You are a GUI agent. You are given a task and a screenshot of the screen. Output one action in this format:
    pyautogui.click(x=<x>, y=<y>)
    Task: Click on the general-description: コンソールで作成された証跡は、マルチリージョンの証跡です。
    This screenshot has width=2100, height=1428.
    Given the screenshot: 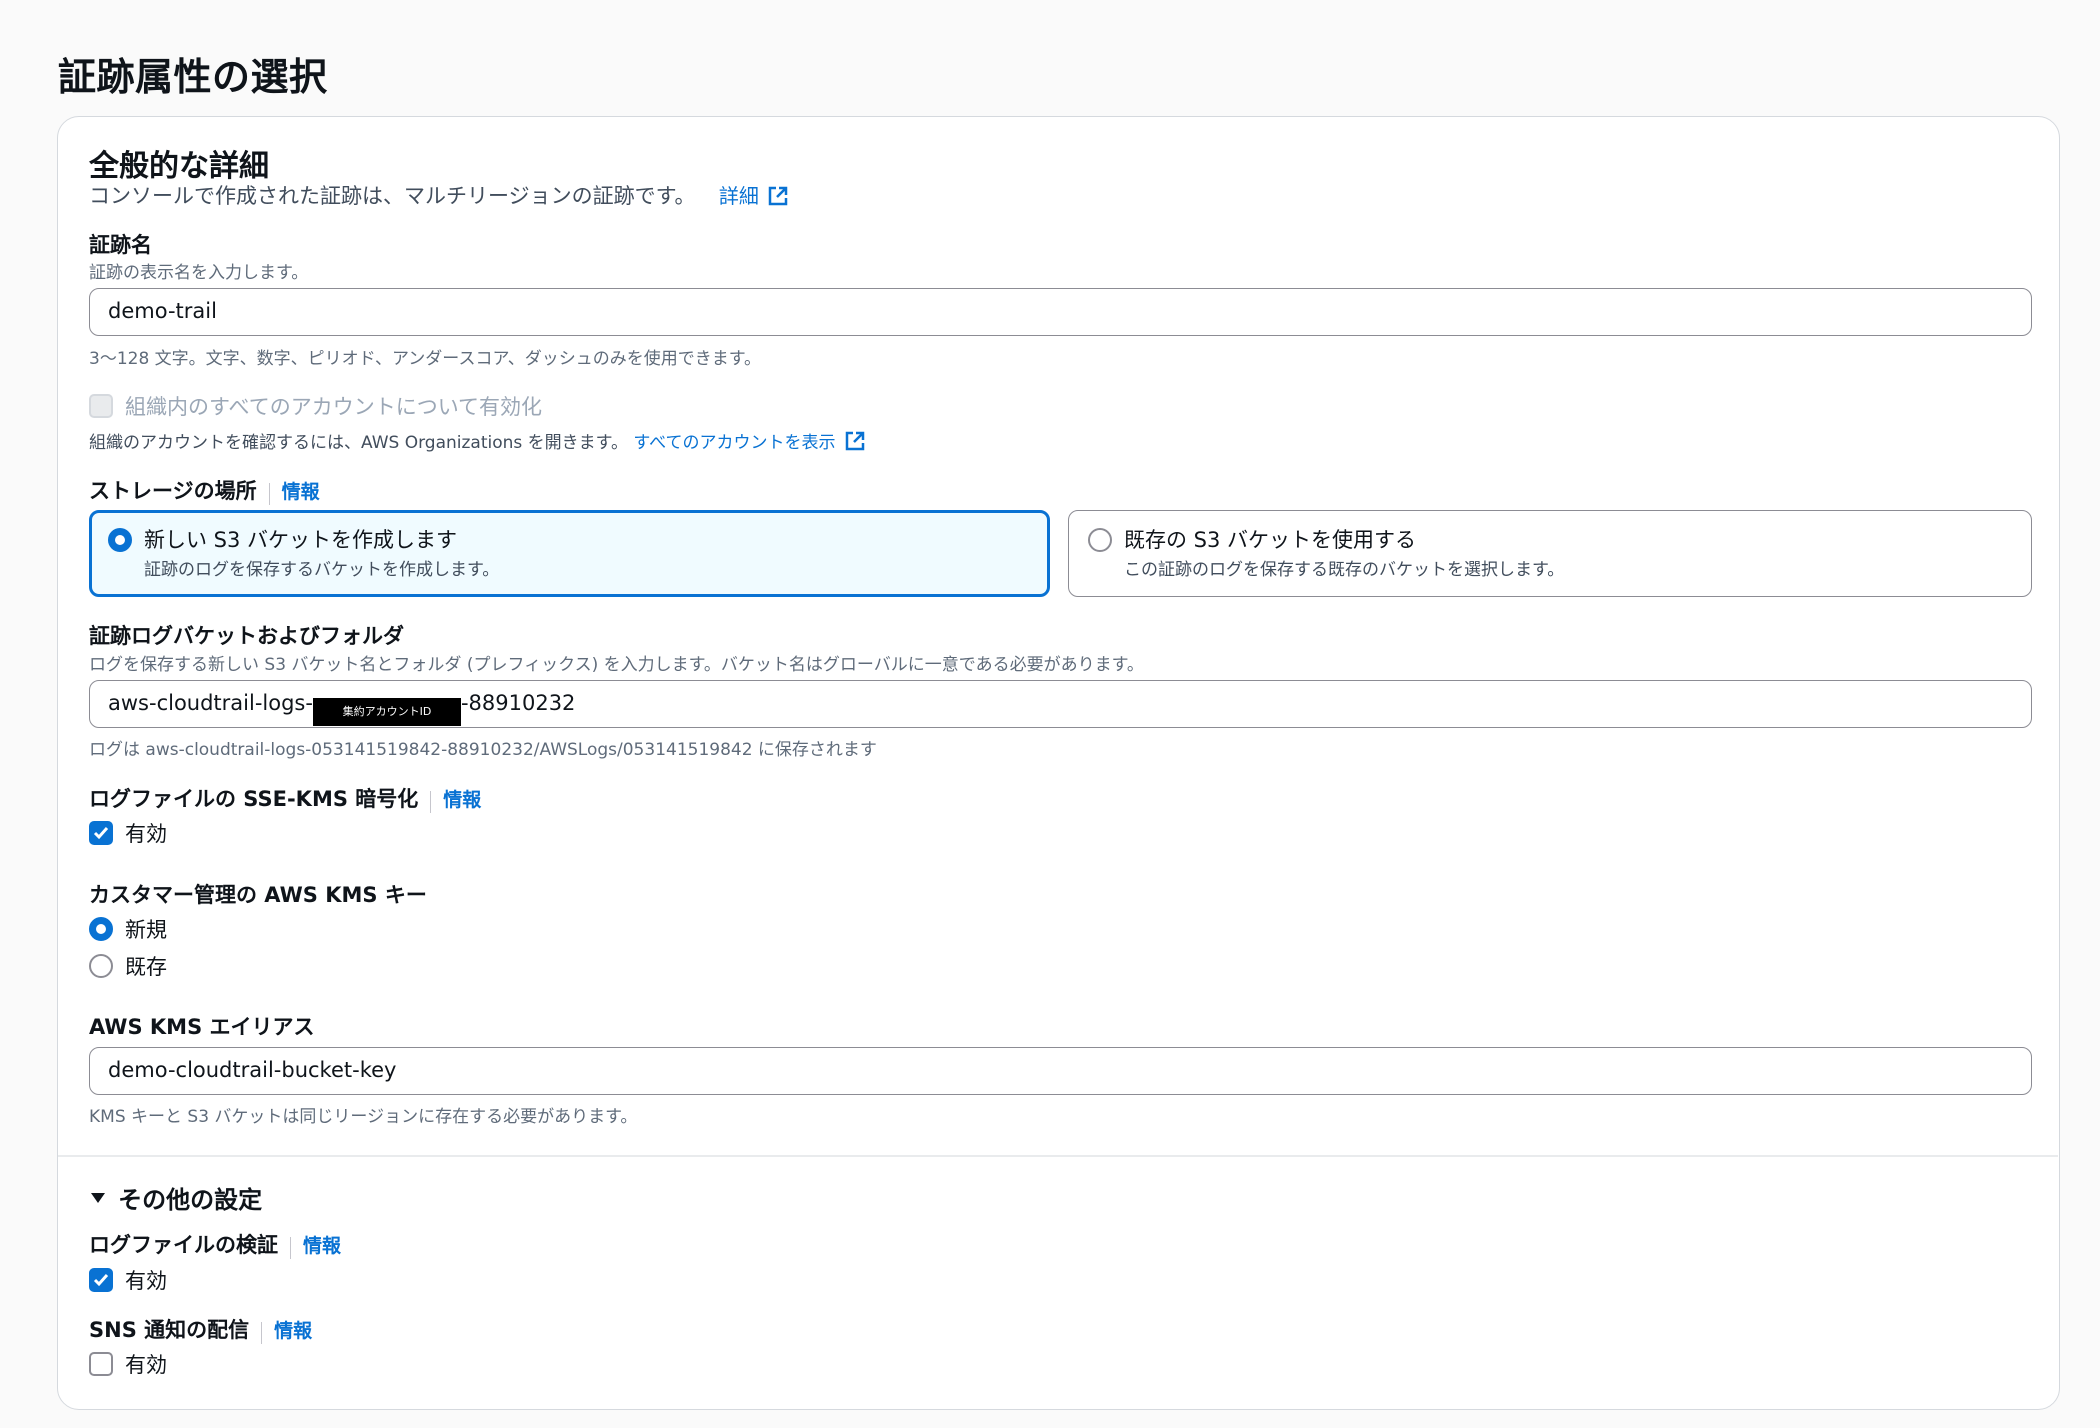 What is the action you would take?
    pyautogui.click(x=392, y=196)
    